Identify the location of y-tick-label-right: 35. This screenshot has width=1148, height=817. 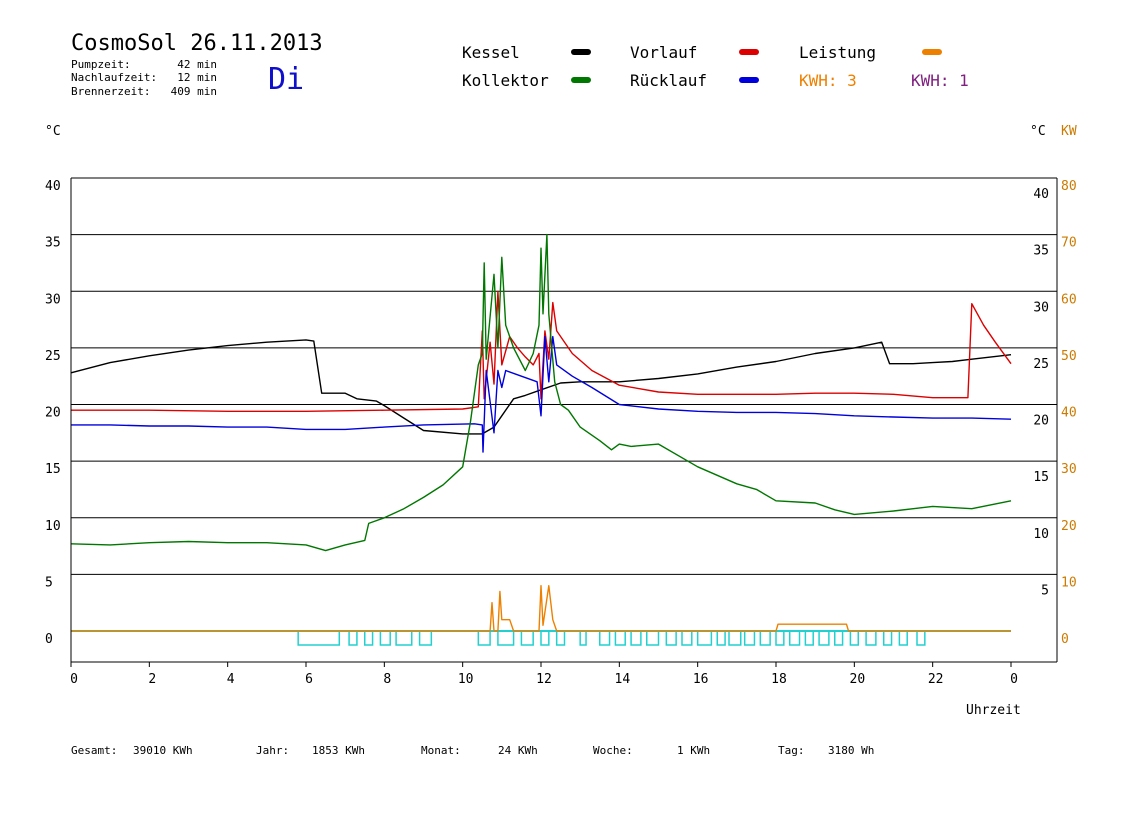
(1041, 251).